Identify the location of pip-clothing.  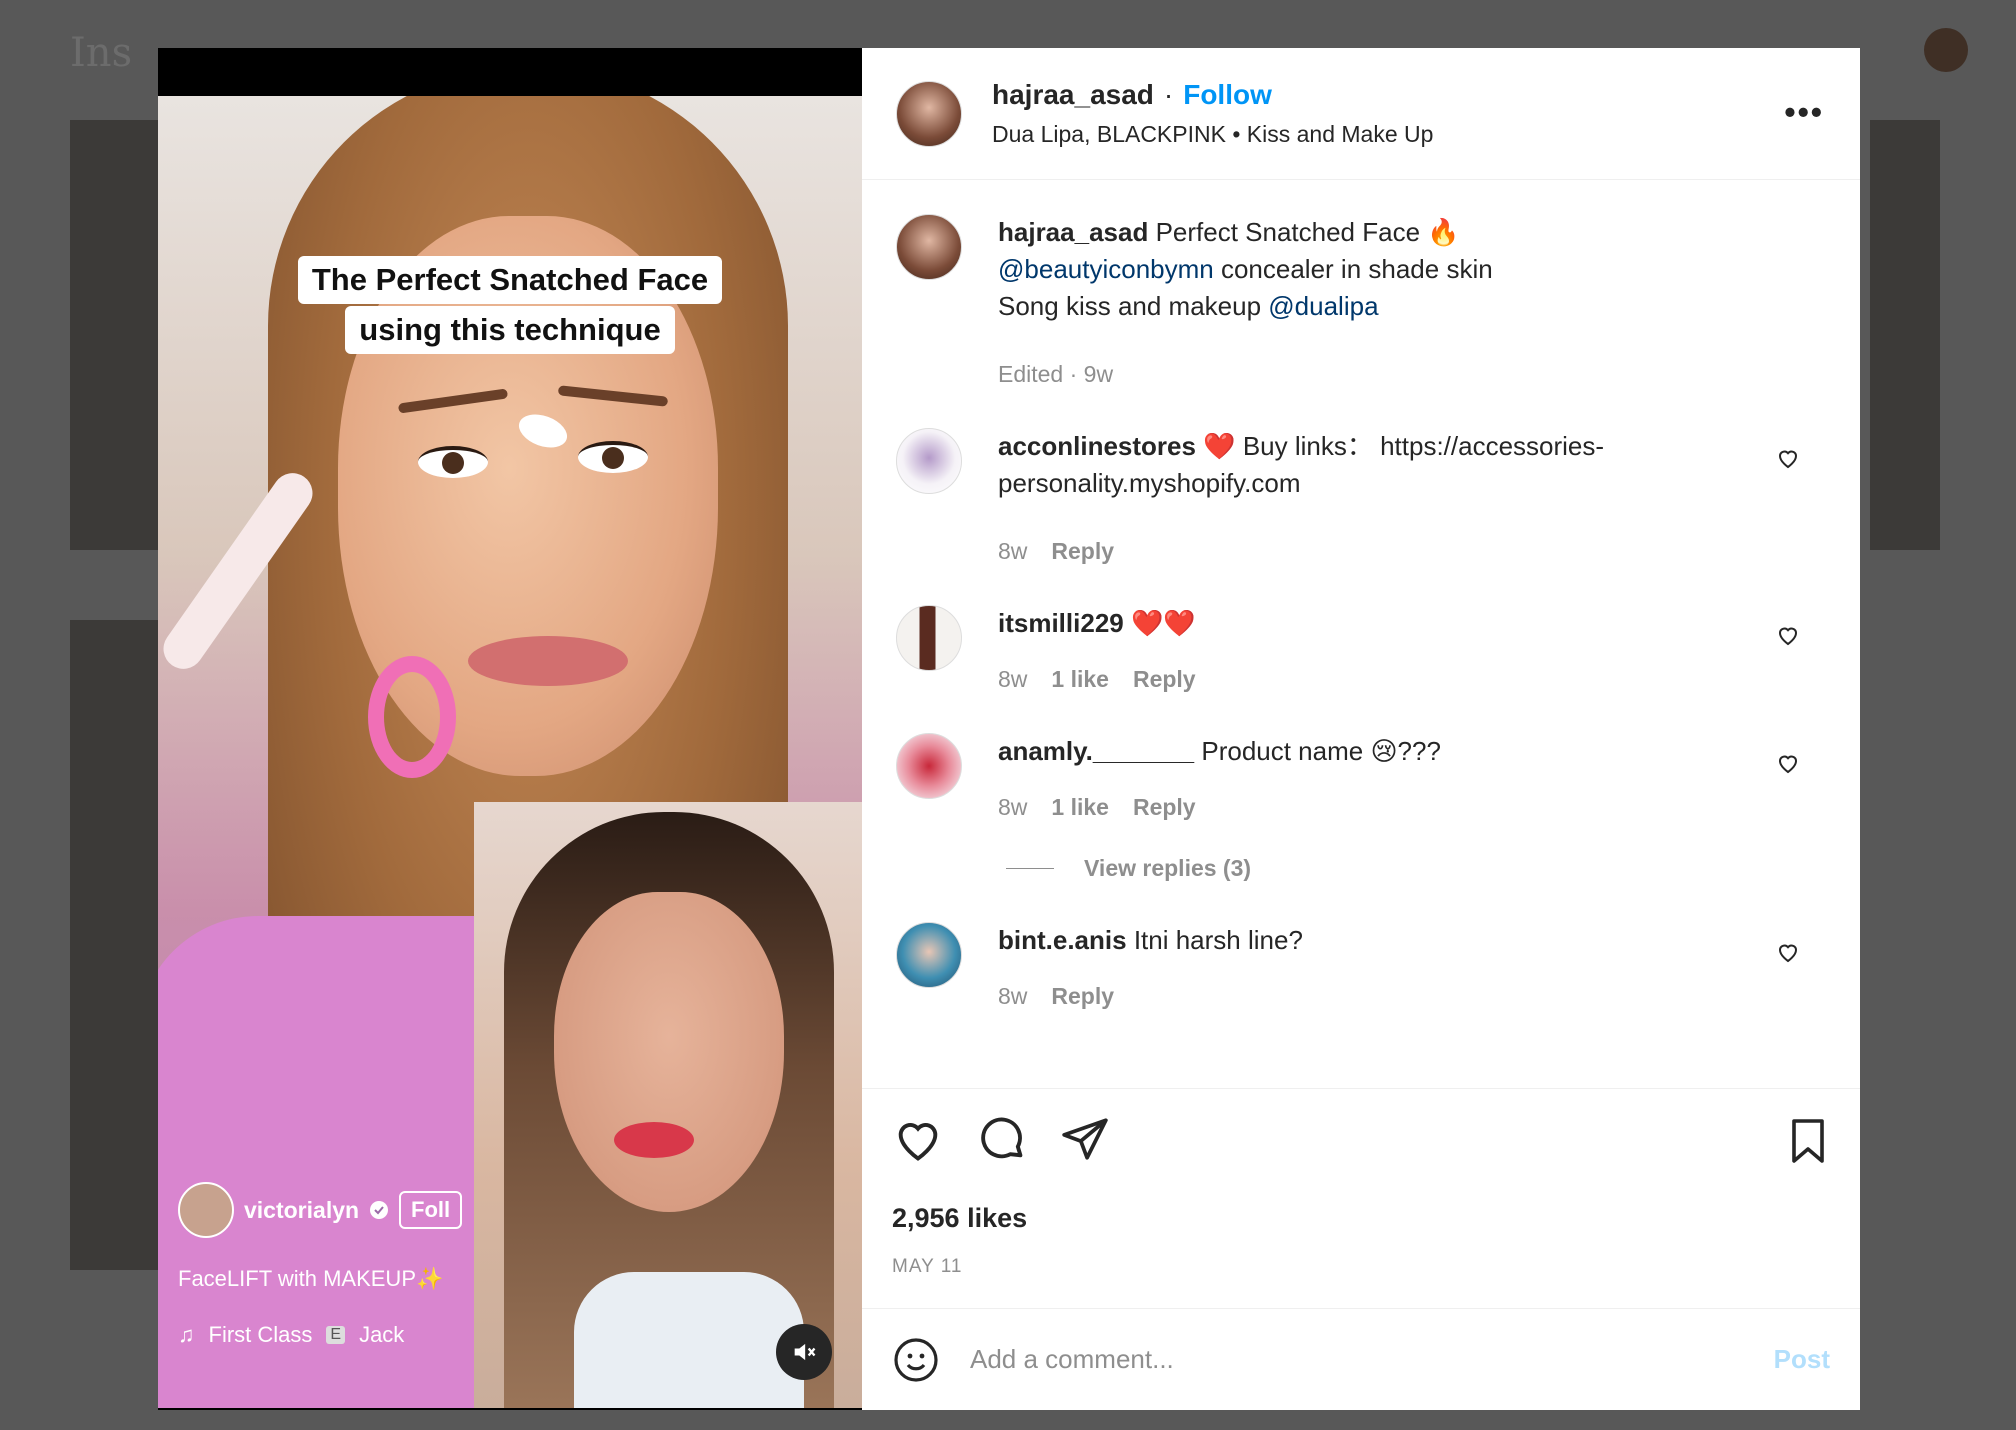
(689, 1340).